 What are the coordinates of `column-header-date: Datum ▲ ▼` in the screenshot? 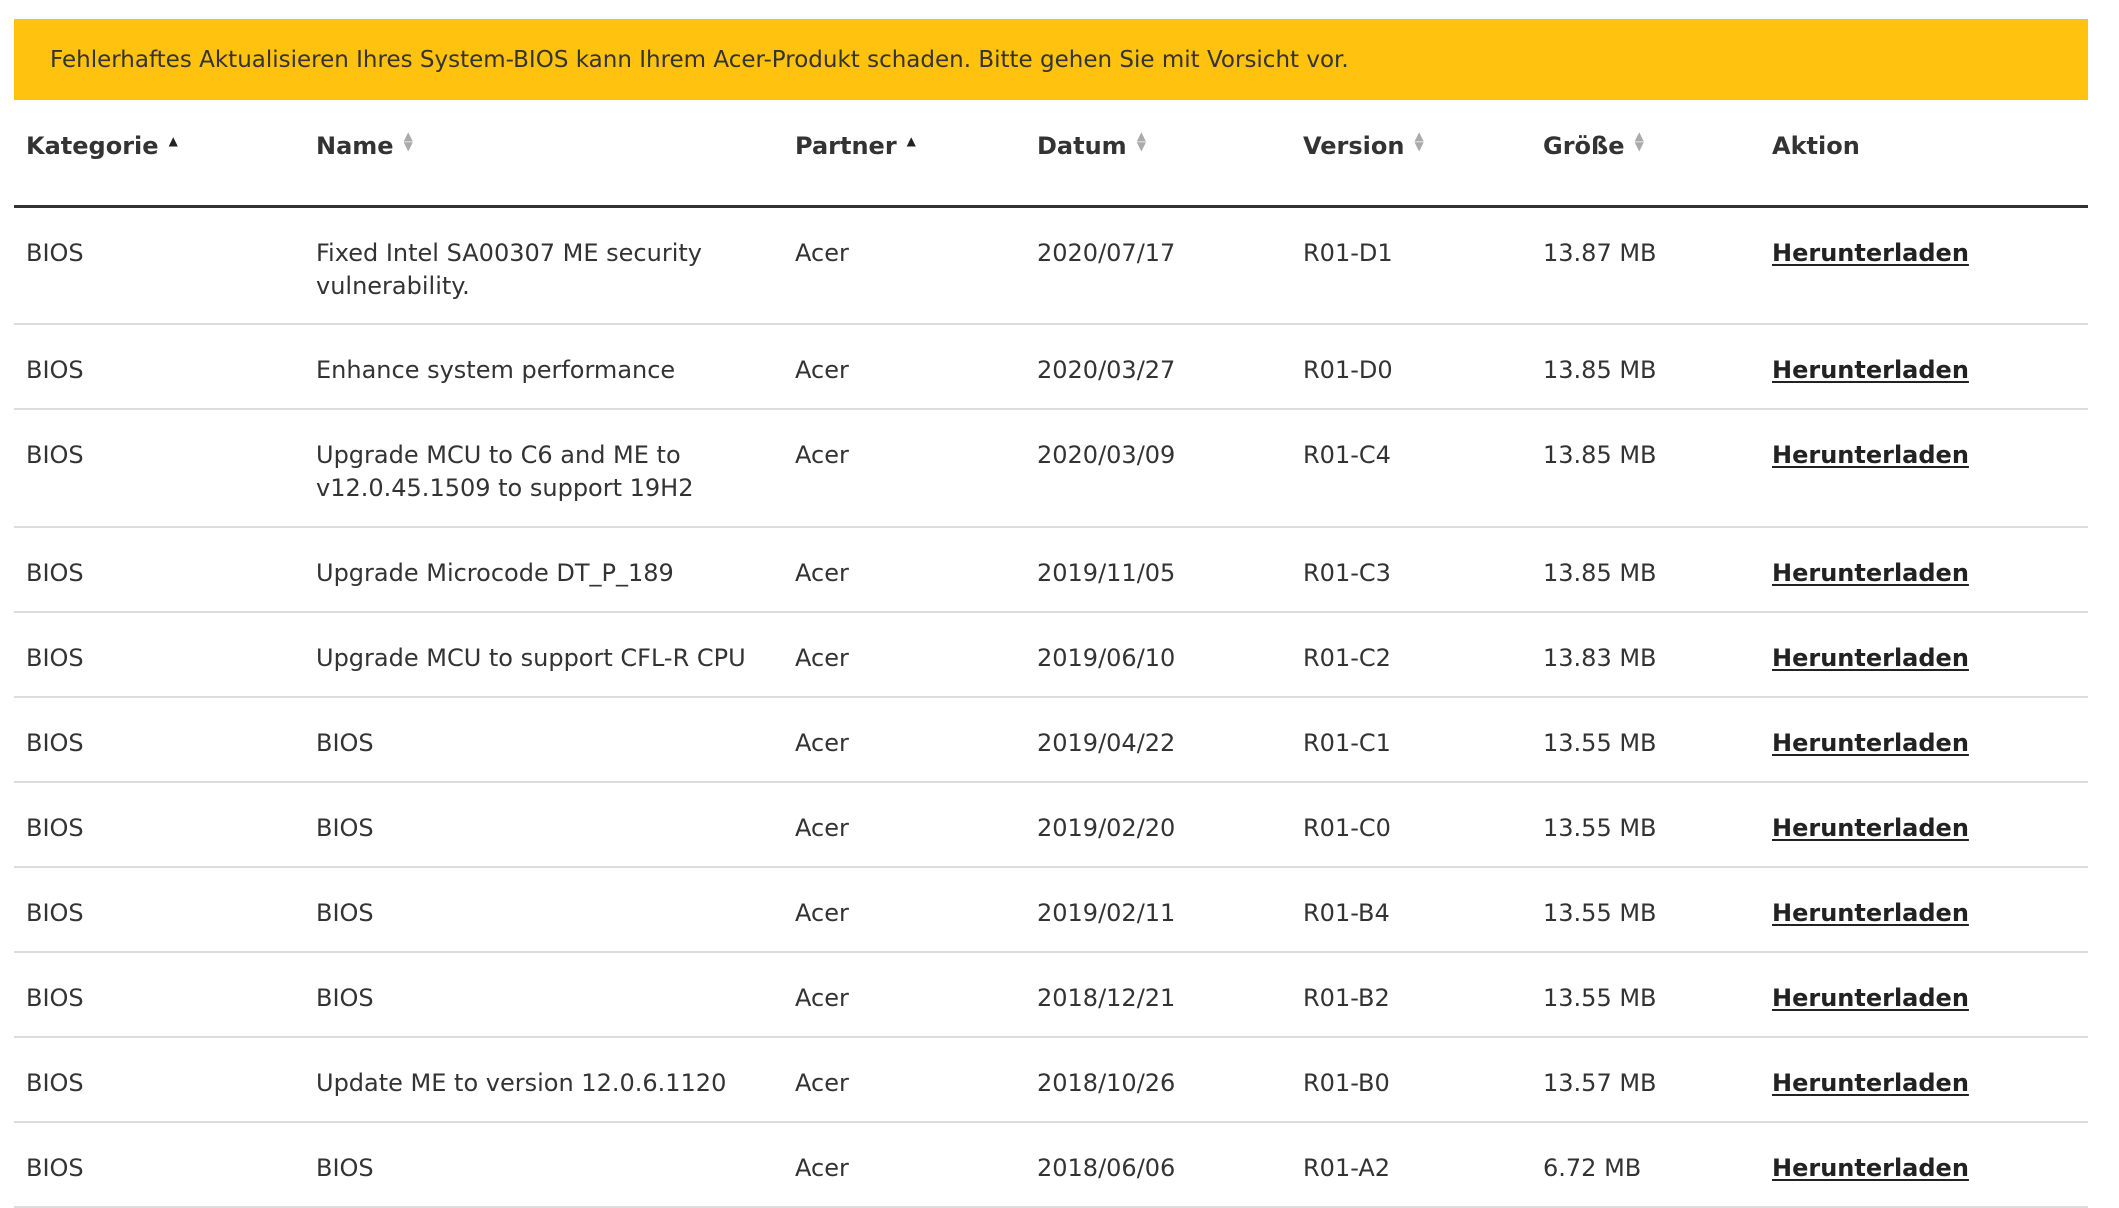 It's located at (1158, 154).